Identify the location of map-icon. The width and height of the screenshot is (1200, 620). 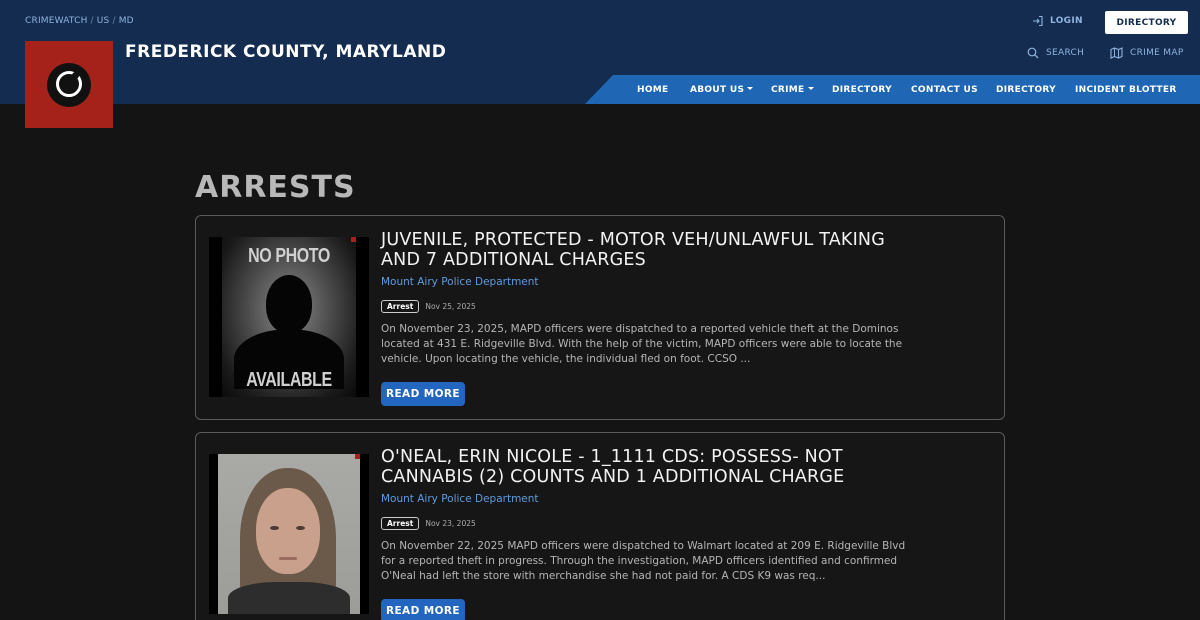
(1116, 53).